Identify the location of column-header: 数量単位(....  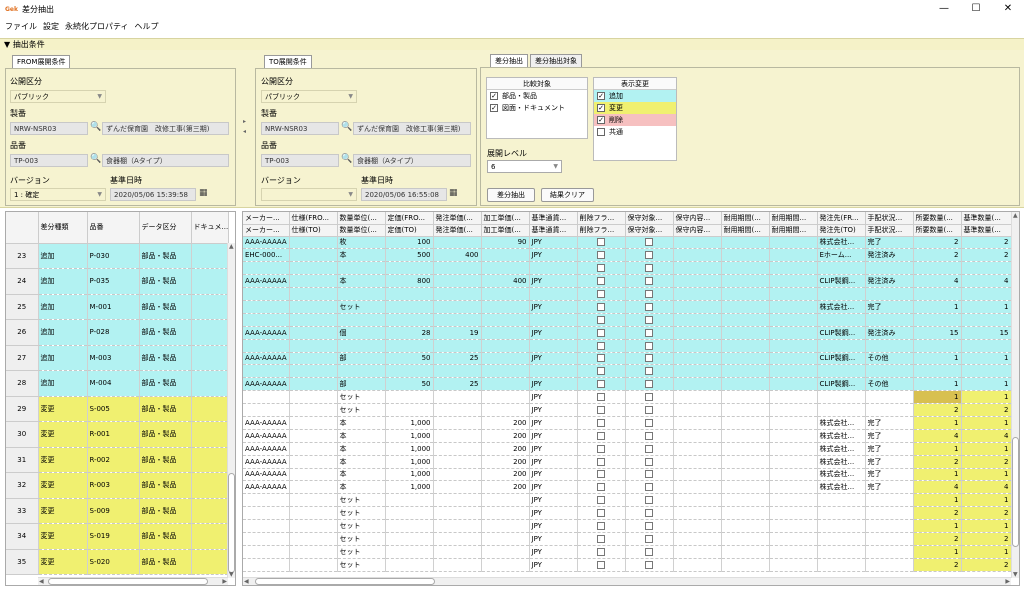
(361, 230).